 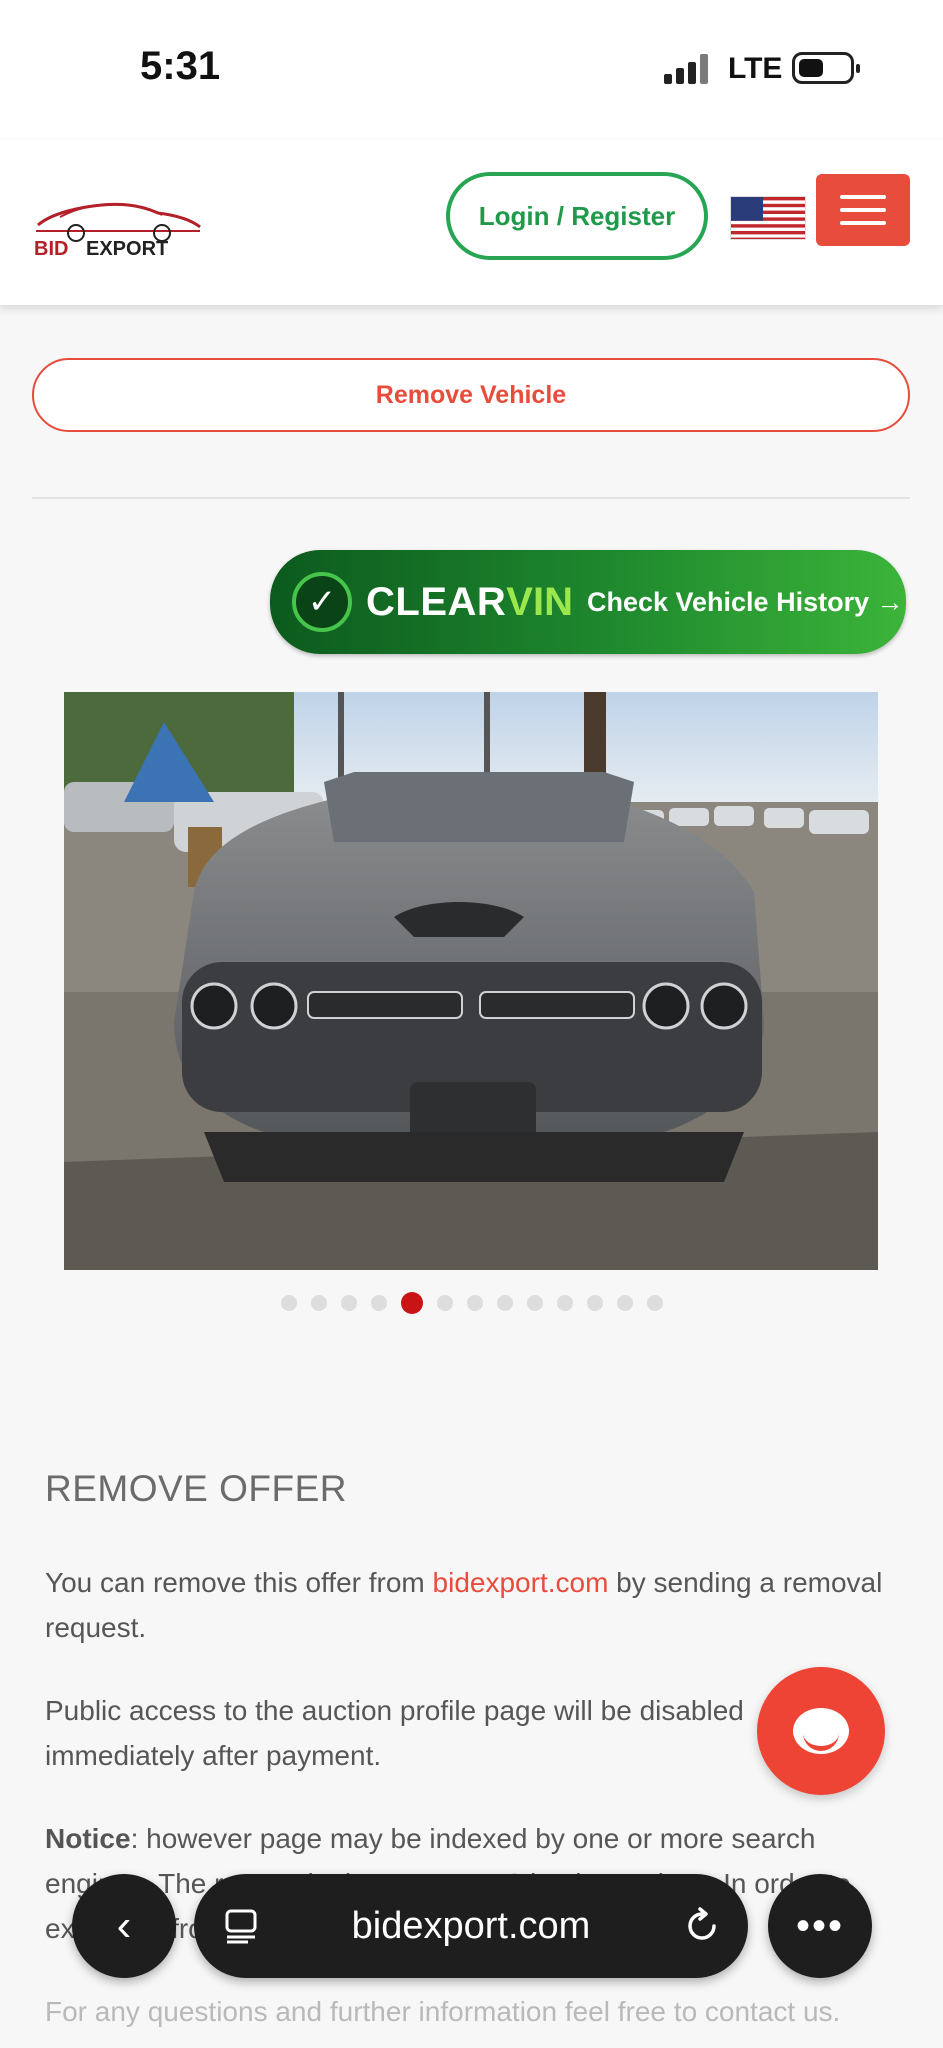 I want to click on divider, so click(x=471, y=498).